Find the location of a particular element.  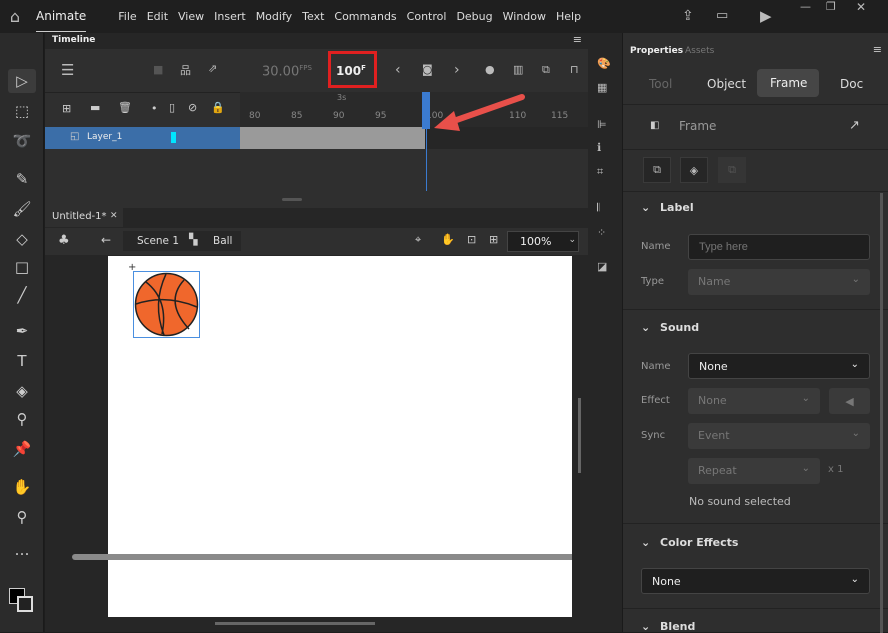

tab-assets: Assets is located at coordinates (699, 51).